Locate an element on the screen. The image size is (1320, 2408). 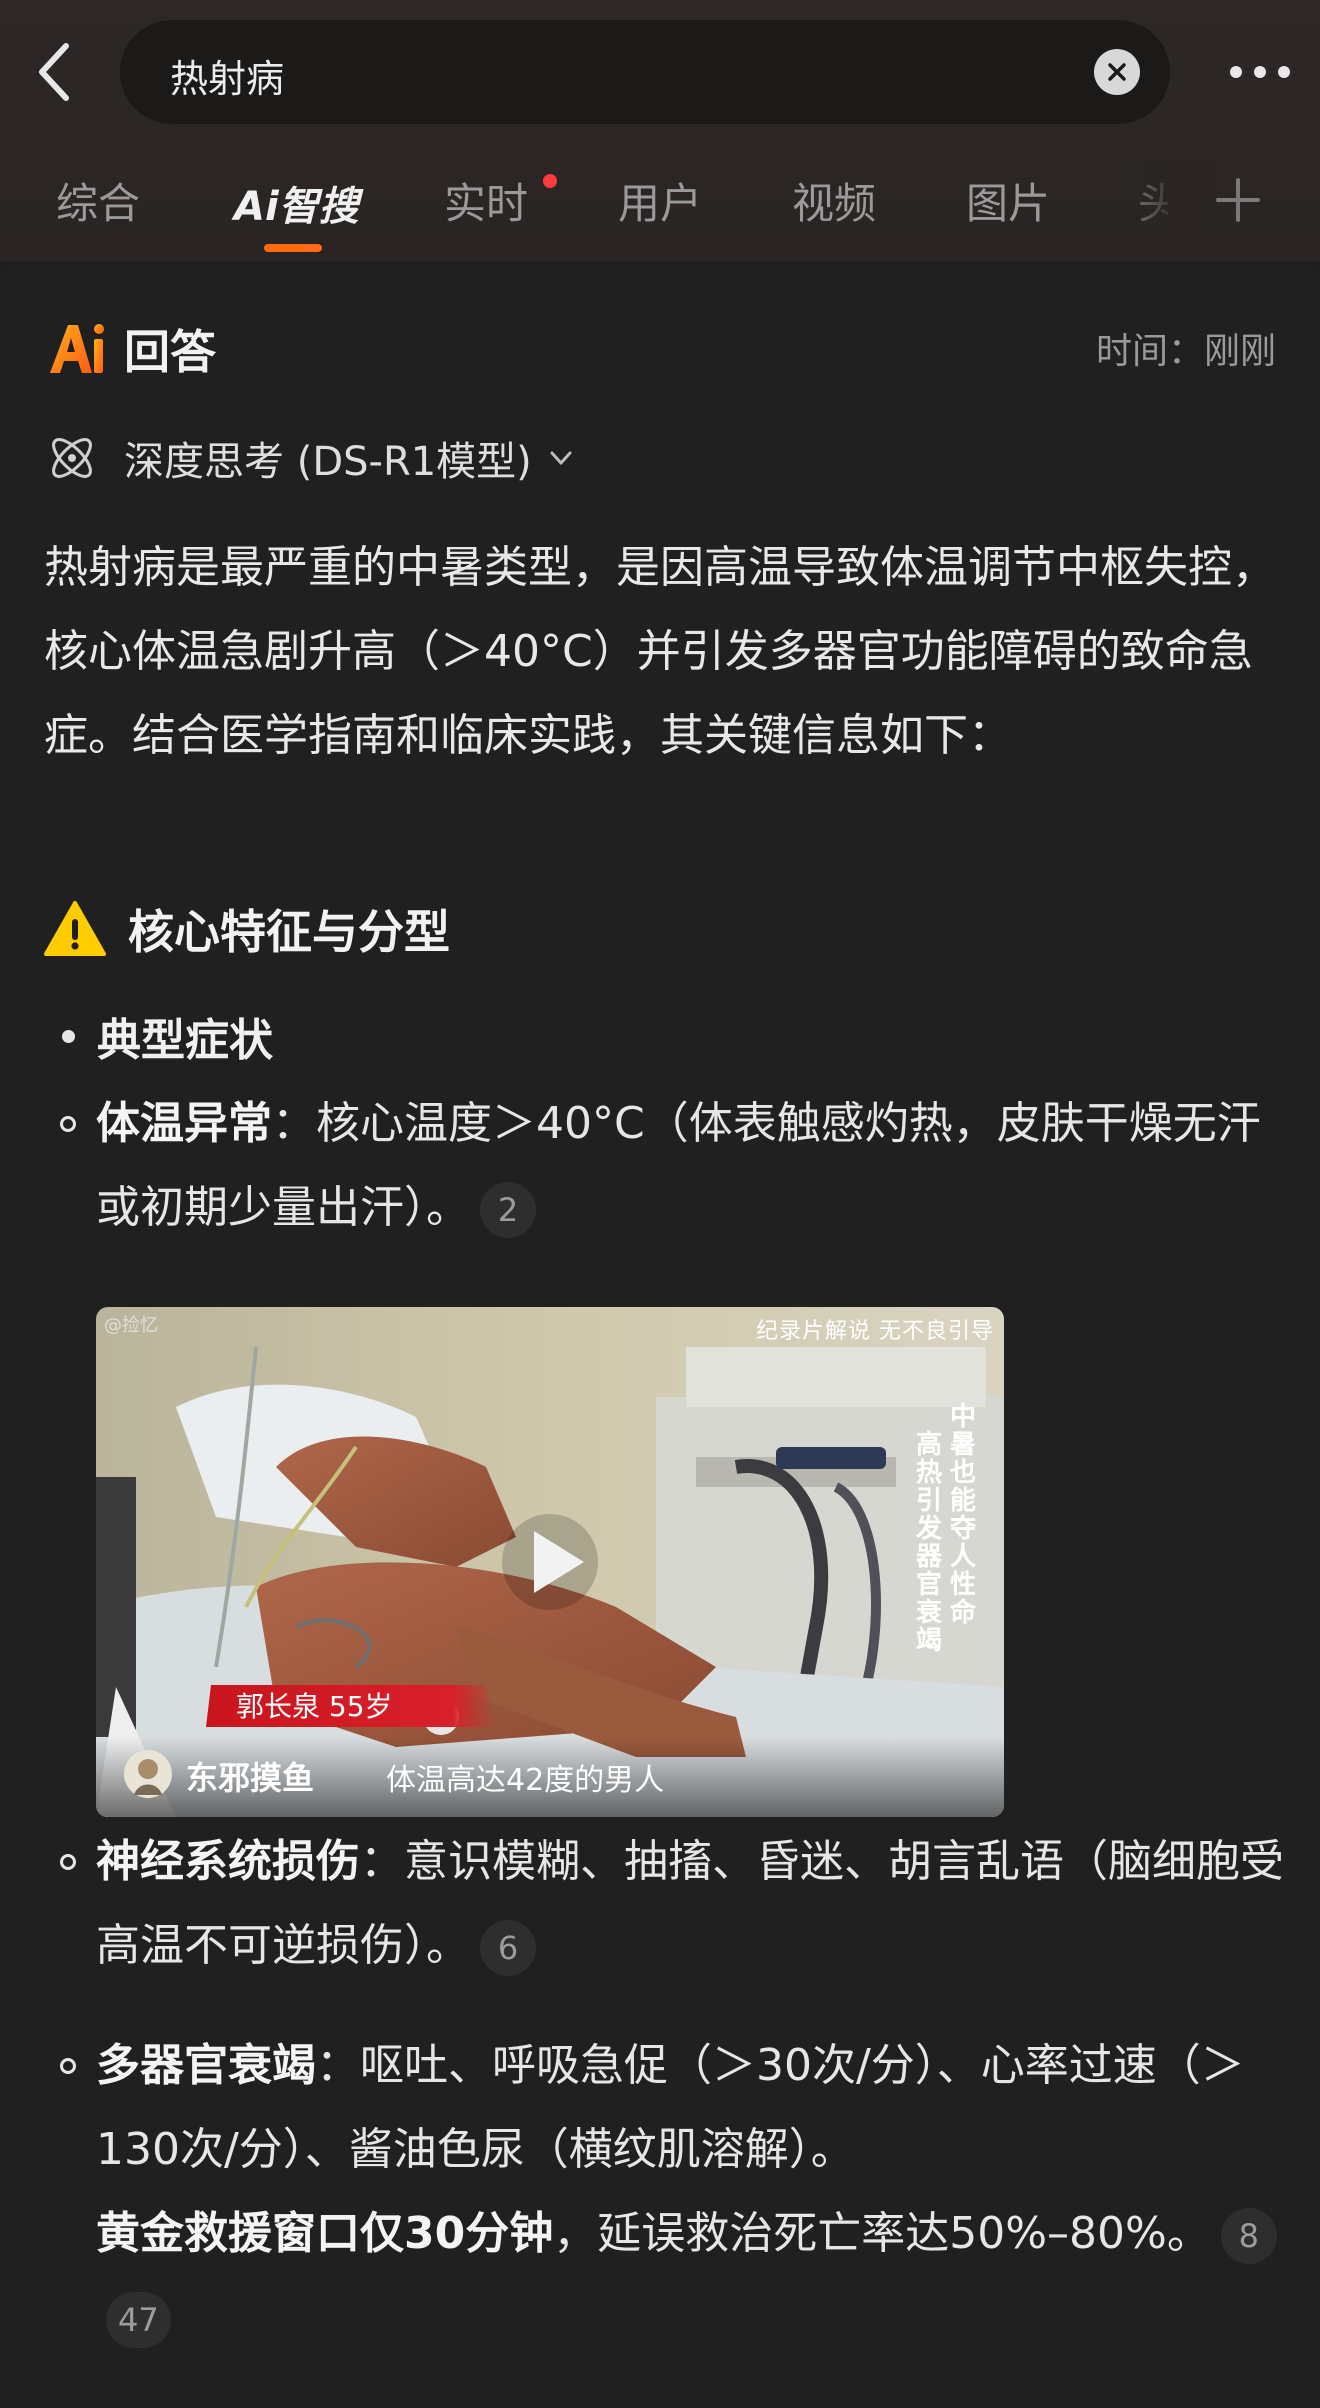
item-text: 体温异常：核心温度＞40°C（体表触感灼热，皮肤干燥无汗或初期少量出汗）。 2 is located at coordinates (696, 1166).